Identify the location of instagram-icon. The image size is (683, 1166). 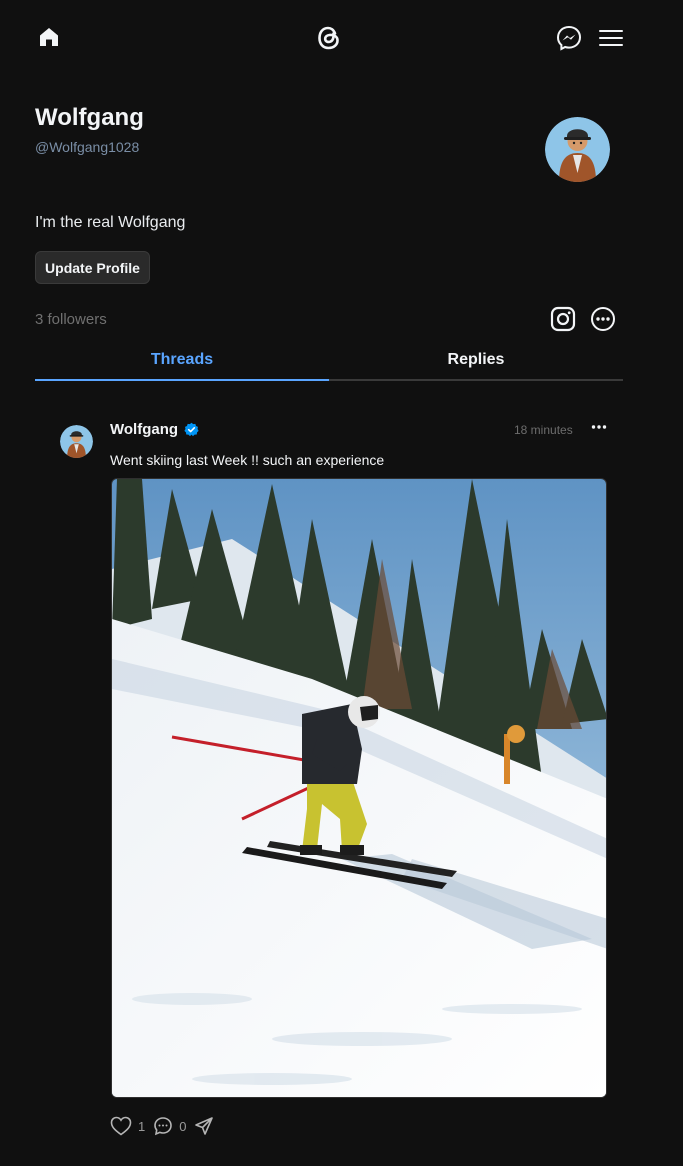
(563, 319).